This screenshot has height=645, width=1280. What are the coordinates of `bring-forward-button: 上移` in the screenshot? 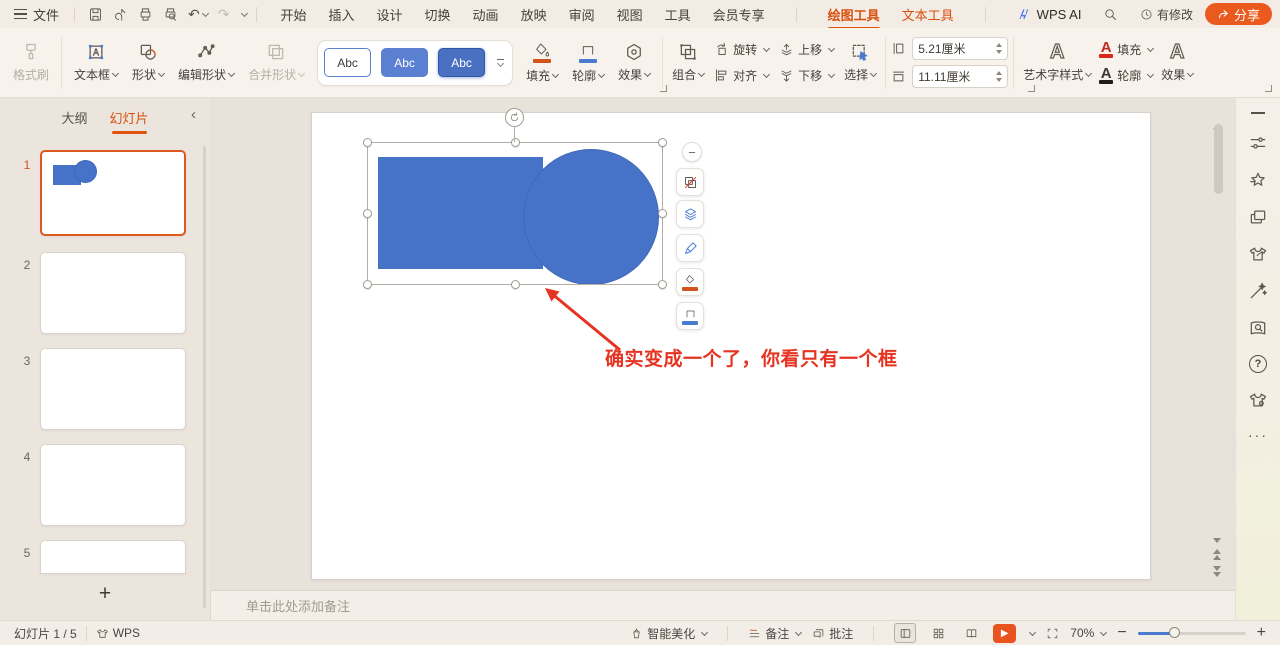 It's located at (806, 50).